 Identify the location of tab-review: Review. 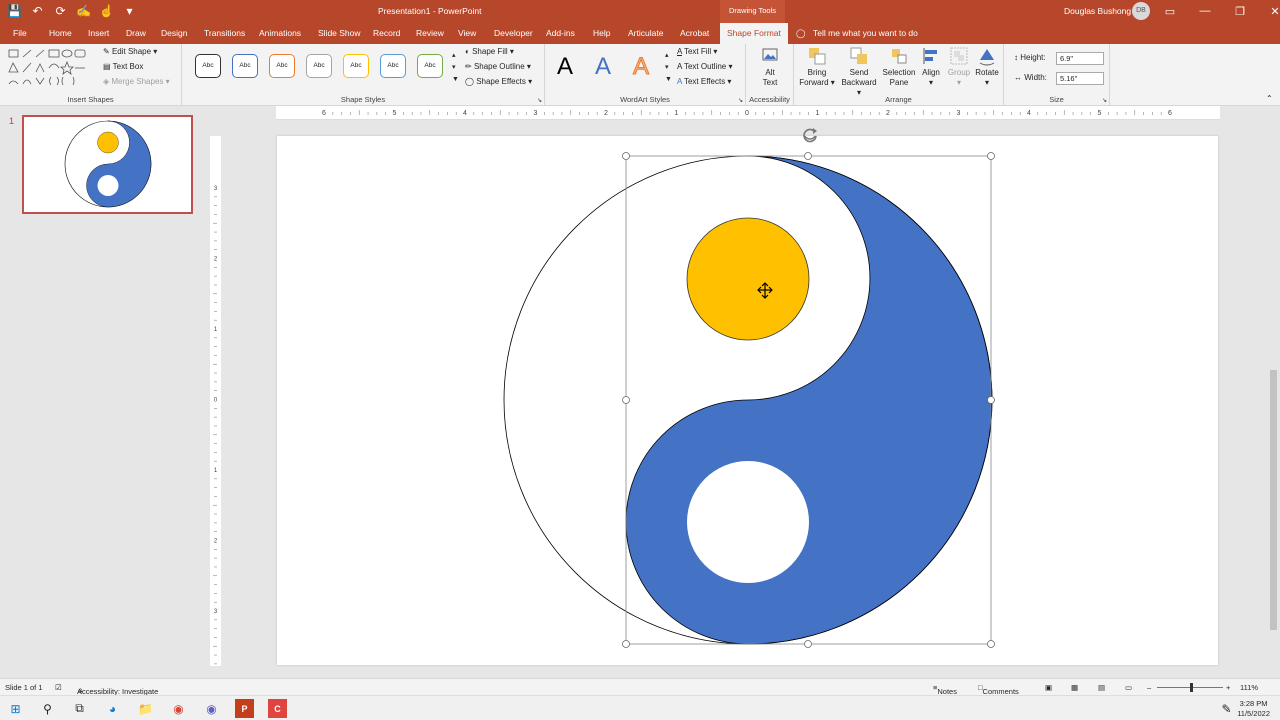
(430, 33).